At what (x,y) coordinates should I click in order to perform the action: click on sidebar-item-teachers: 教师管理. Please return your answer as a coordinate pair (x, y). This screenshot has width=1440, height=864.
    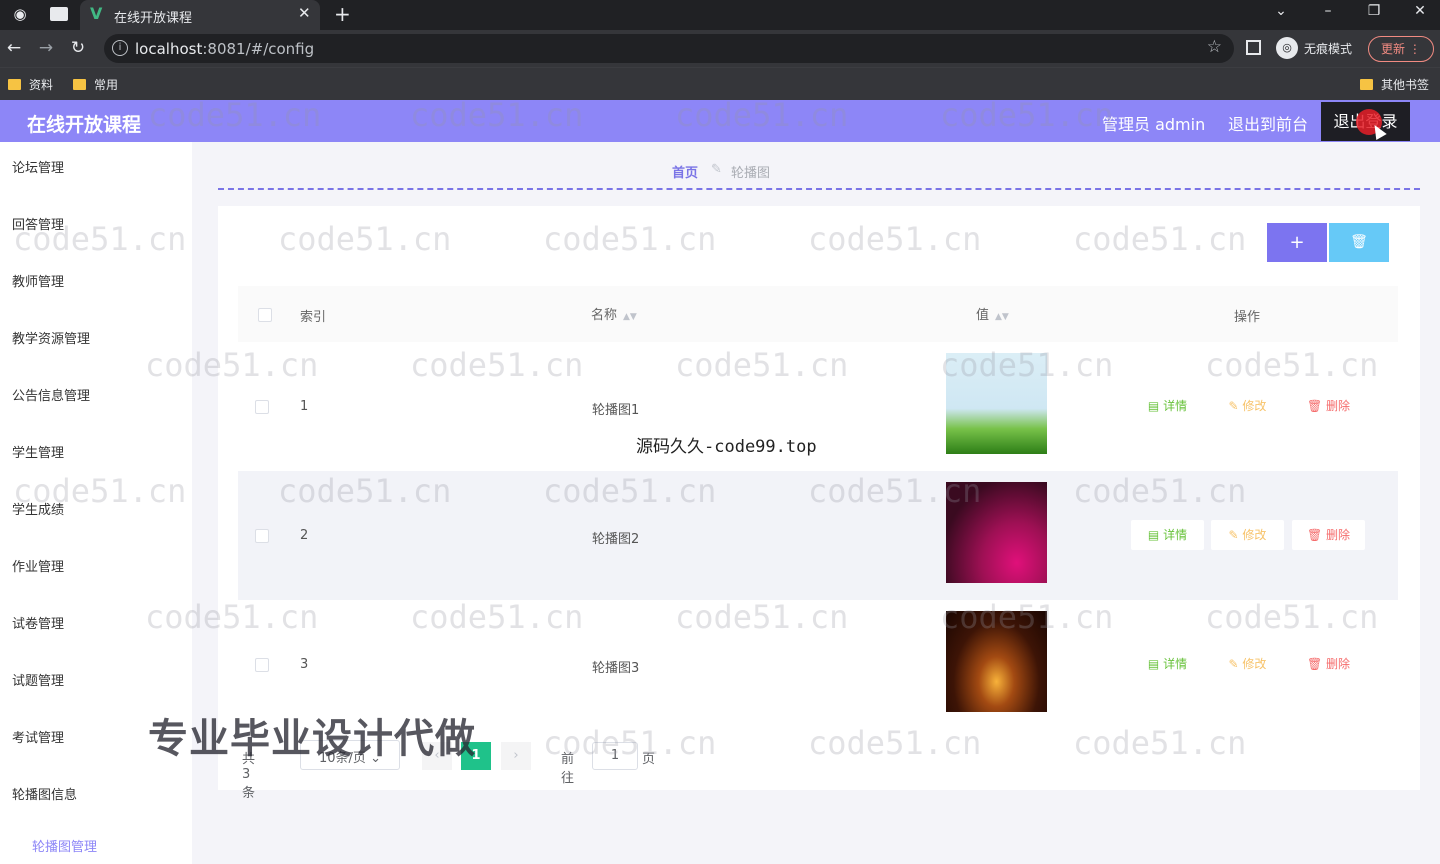
    Looking at the image, I should click on (38, 280).